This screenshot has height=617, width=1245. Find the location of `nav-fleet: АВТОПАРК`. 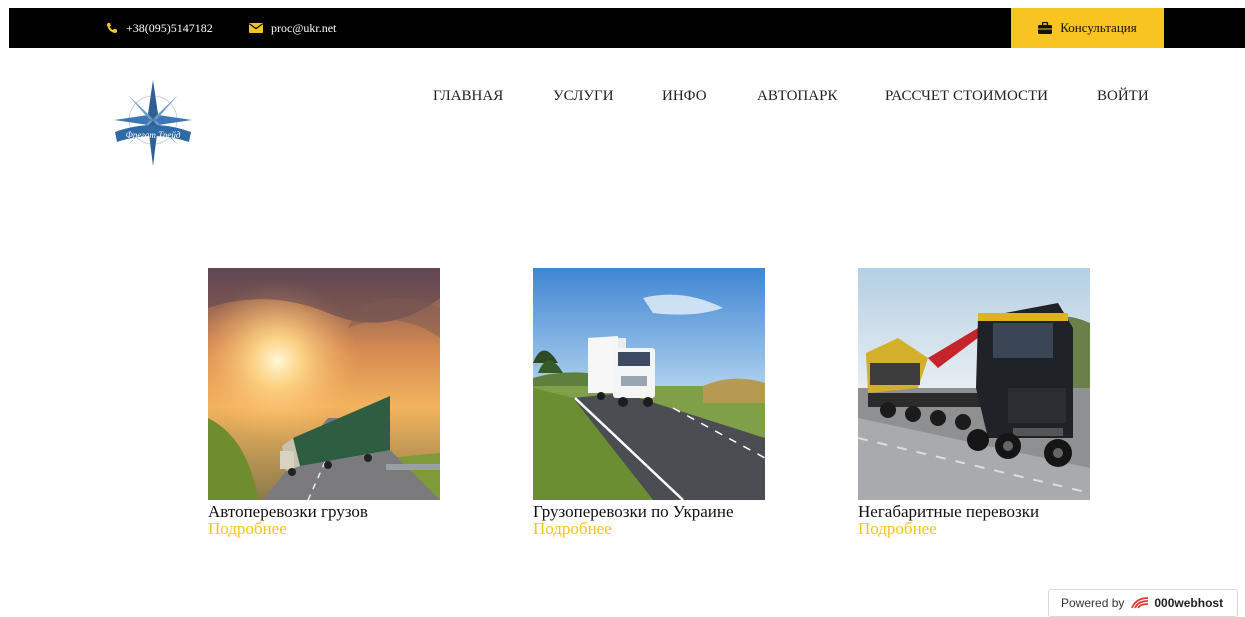

nav-fleet: АВТОПАРК is located at coordinates (797, 96).